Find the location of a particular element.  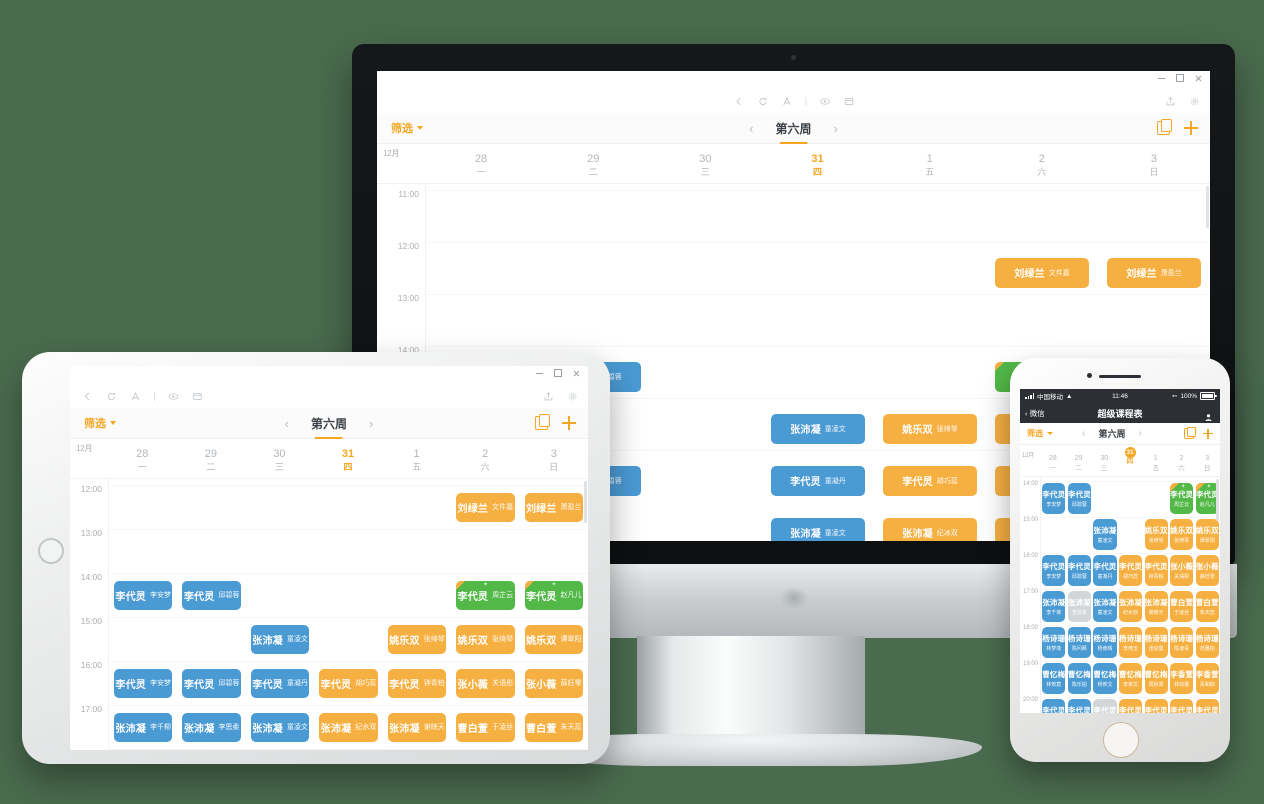

next-week-button: › is located at coordinates (836, 128).